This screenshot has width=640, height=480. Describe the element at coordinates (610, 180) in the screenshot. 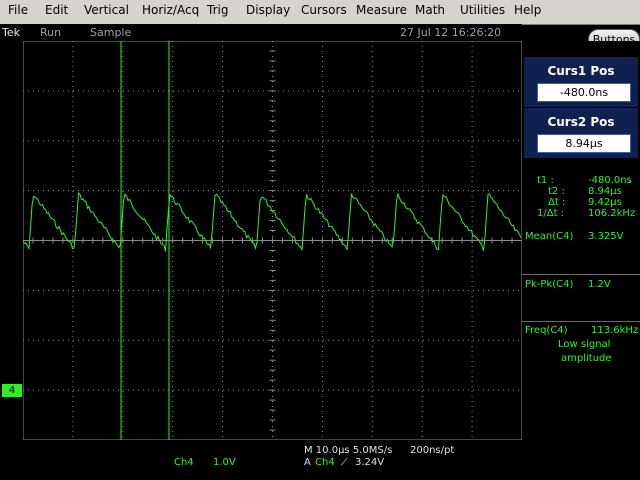

I see `readout-t1-value: -480.0ns` at that location.